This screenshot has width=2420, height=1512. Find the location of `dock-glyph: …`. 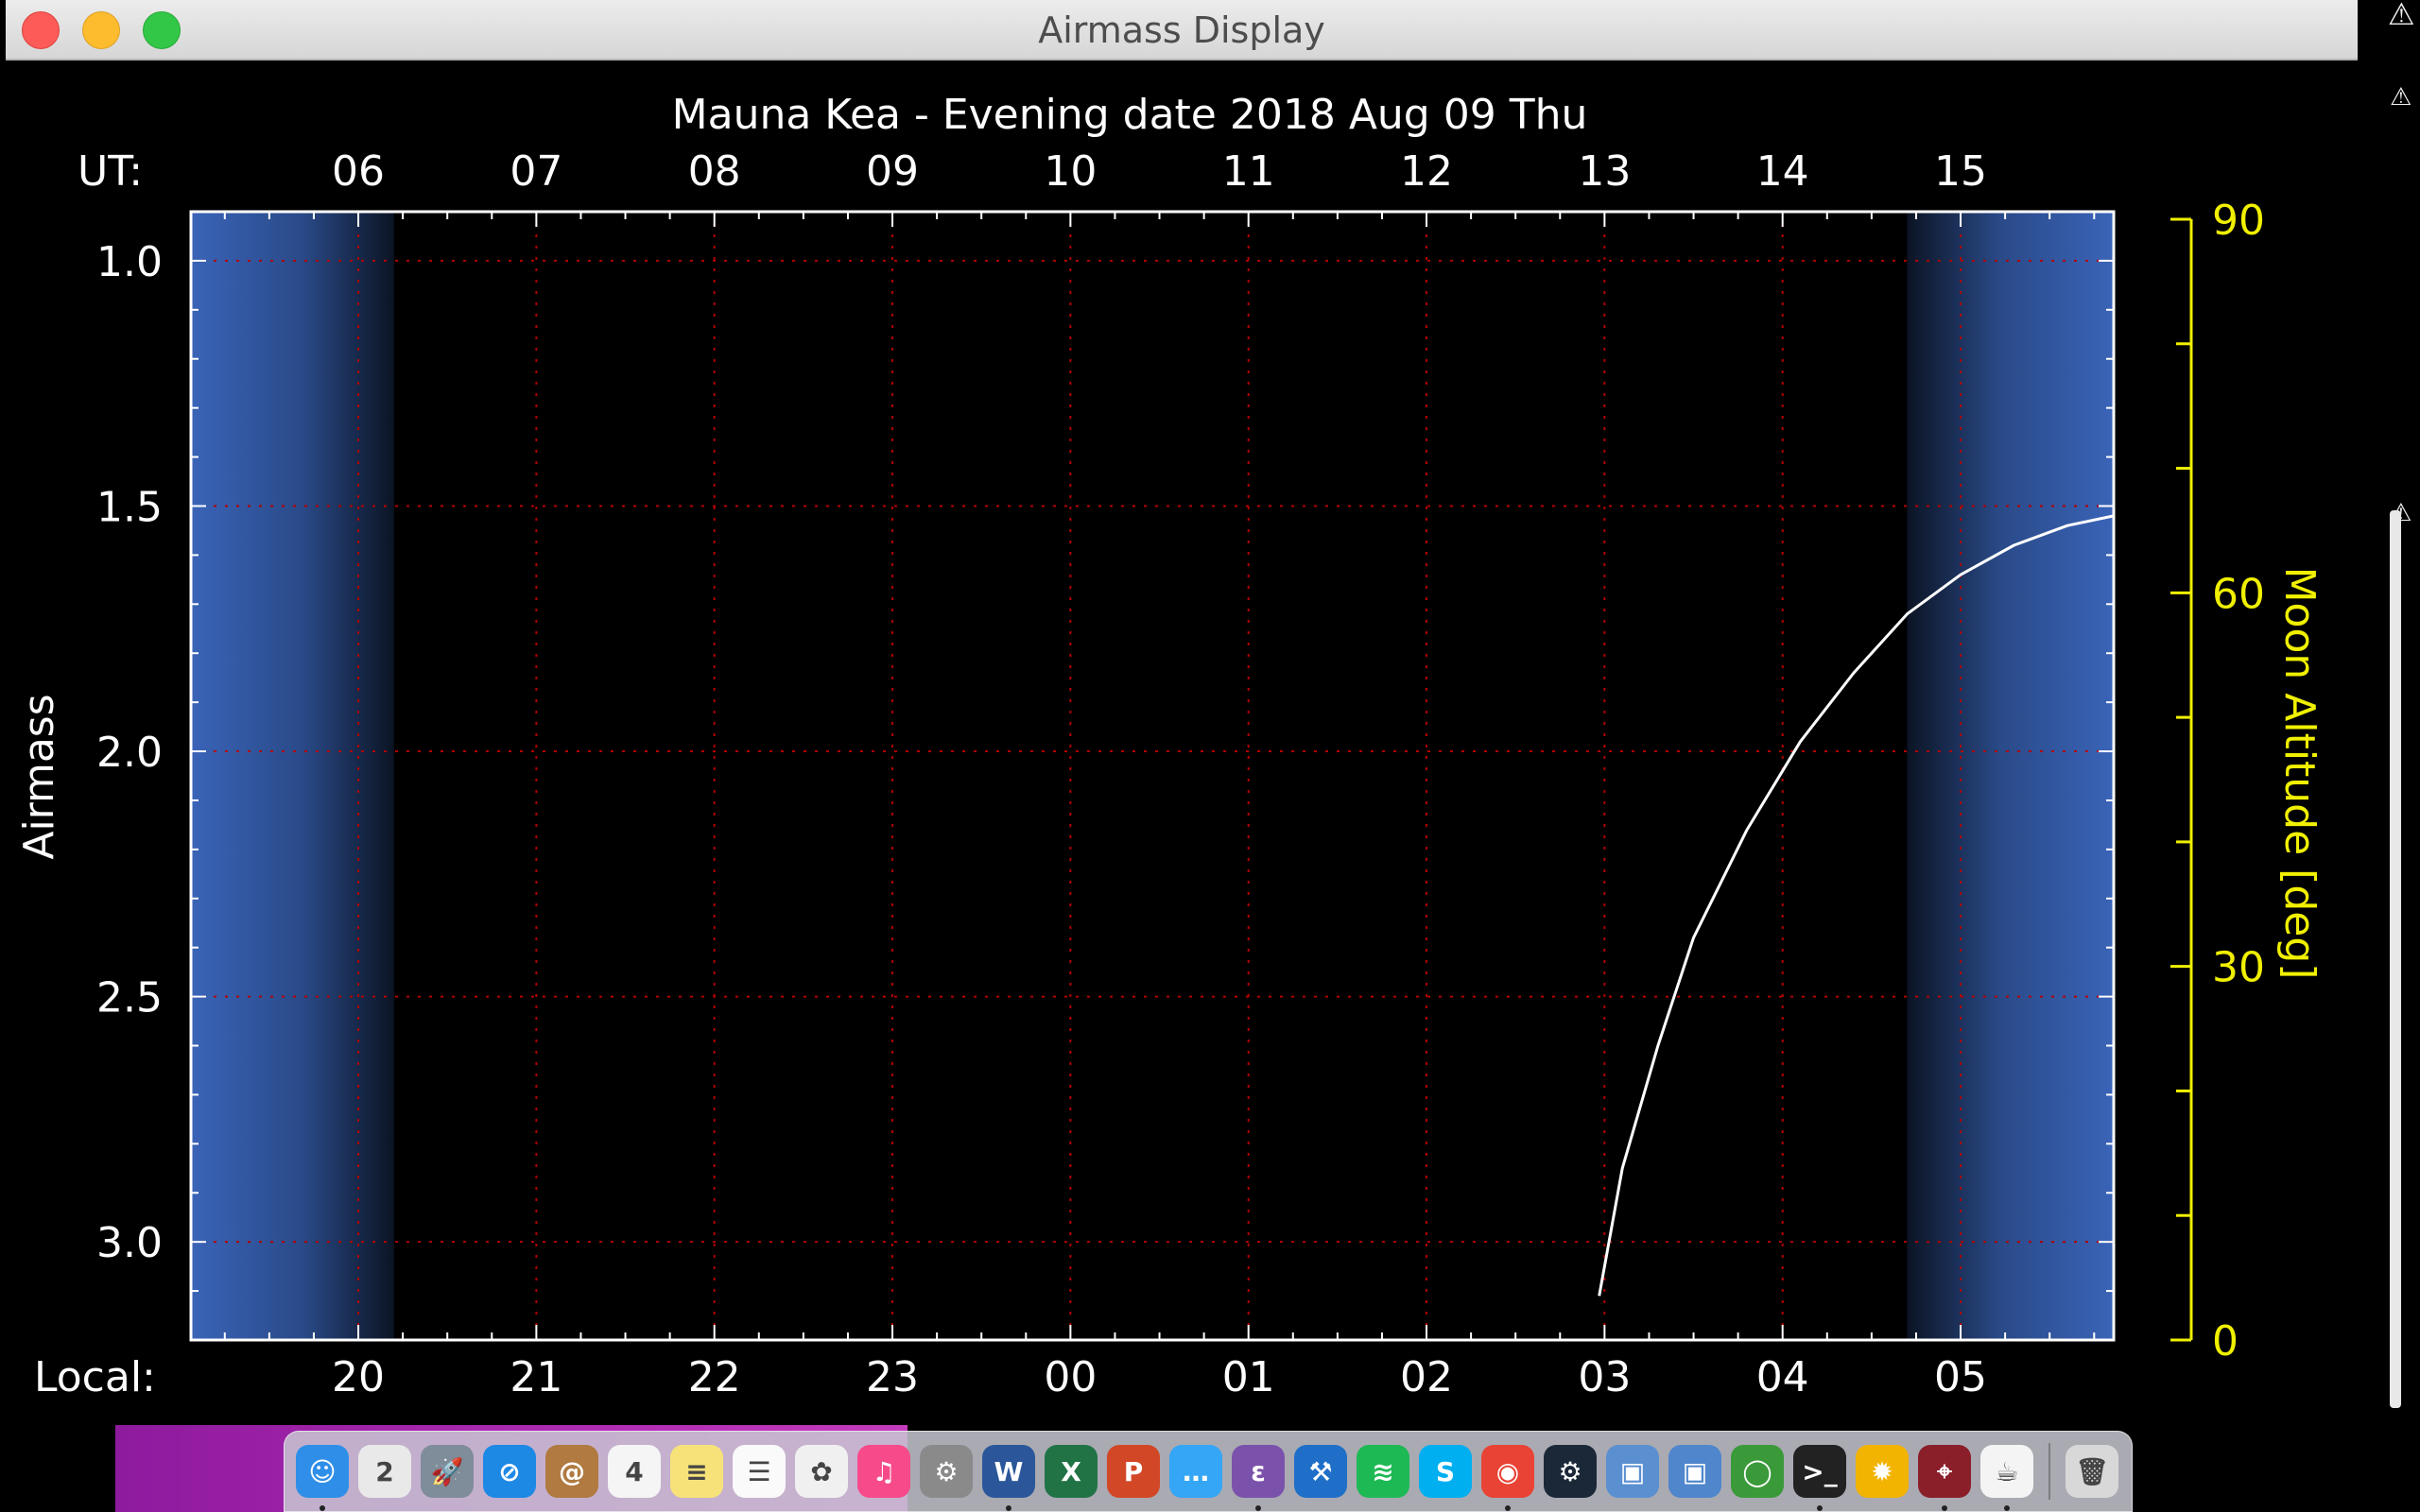

dock-glyph: … is located at coordinates (1196, 1471).